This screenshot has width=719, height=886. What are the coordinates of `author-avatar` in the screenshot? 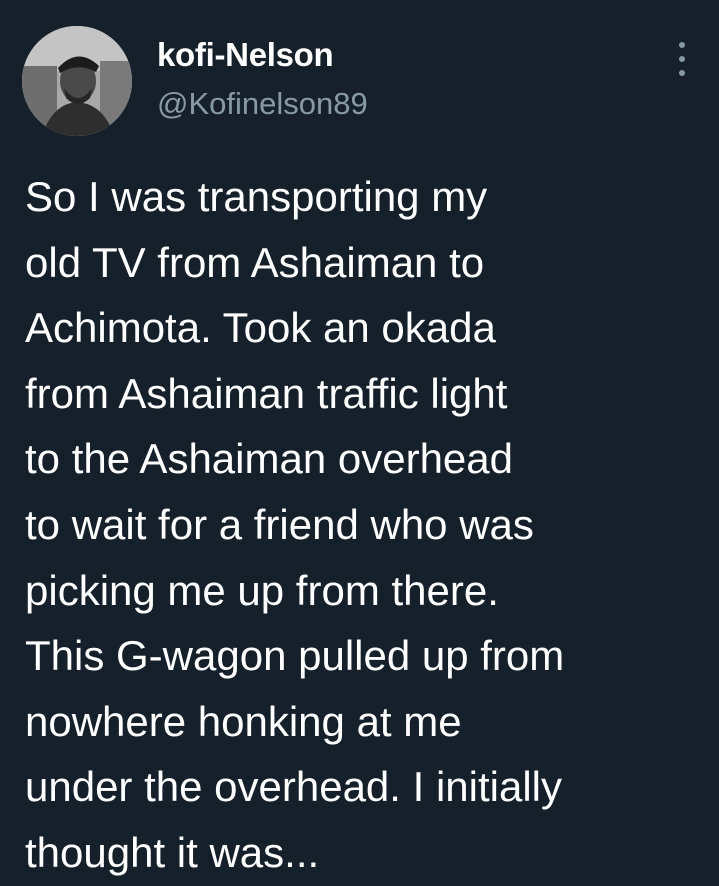 It's located at (77, 81).